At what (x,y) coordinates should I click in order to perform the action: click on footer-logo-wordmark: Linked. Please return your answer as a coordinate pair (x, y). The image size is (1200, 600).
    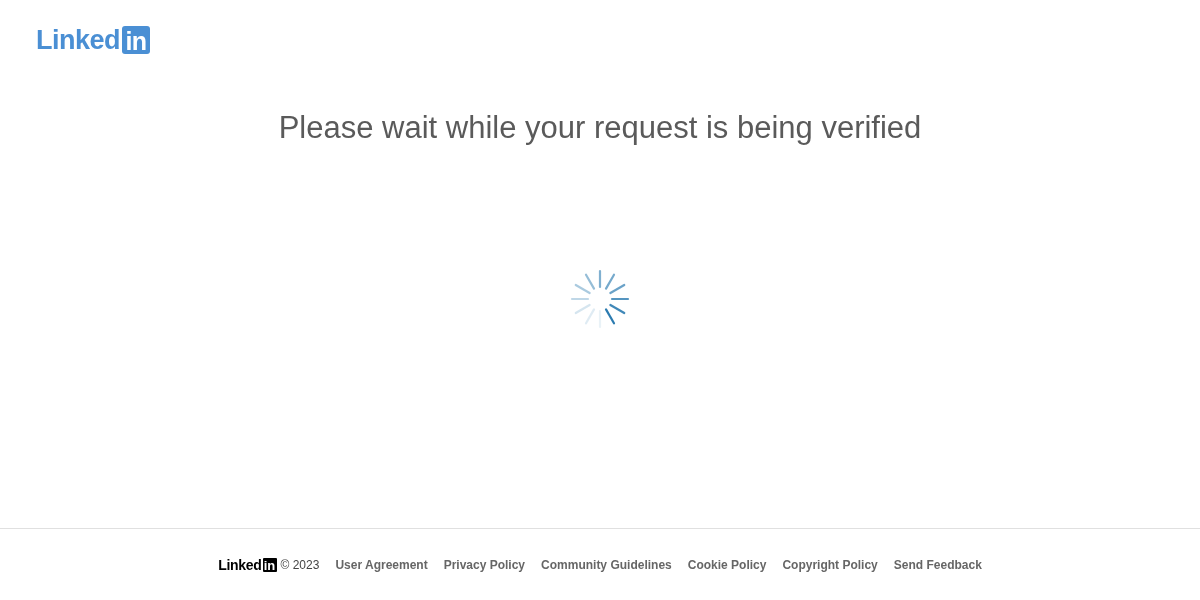
    Looking at the image, I should click on (240, 564).